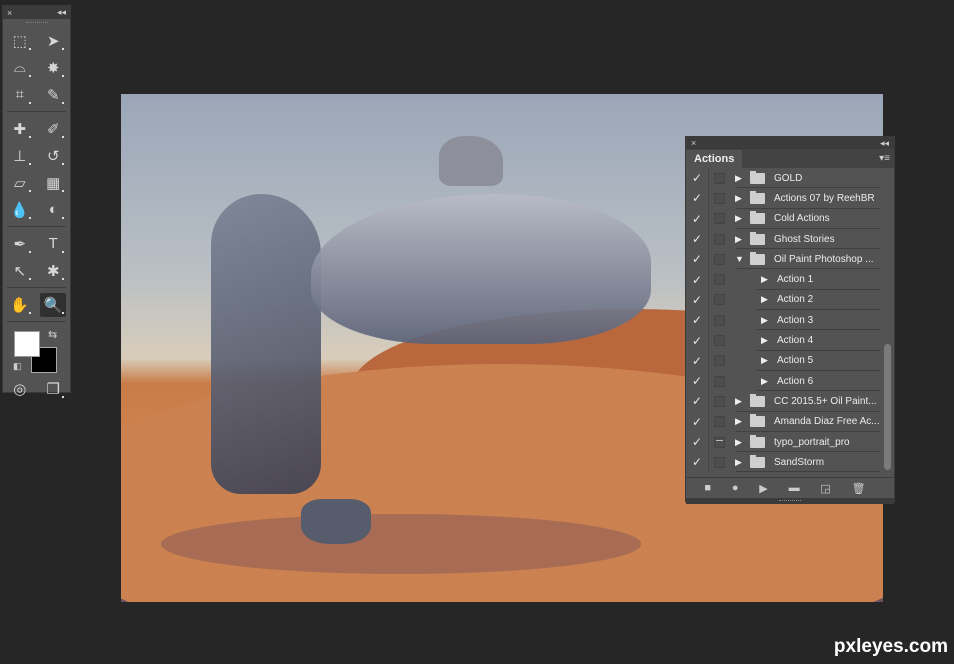  What do you see at coordinates (20, 129) in the screenshot?
I see `spot-healing-brush-tool-icon: ✚` at bounding box center [20, 129].